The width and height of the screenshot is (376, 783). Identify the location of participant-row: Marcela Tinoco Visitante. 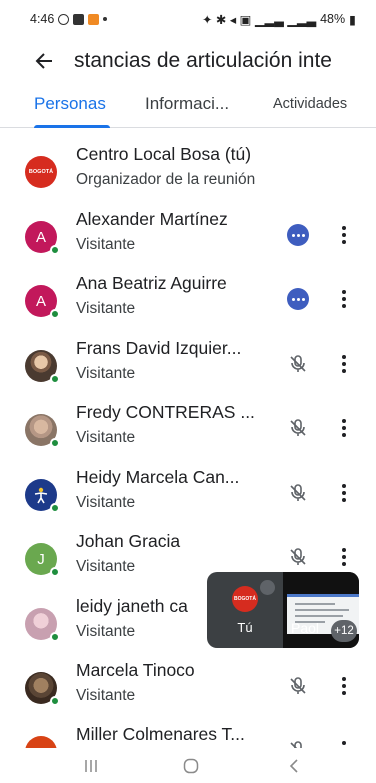
(188, 686).